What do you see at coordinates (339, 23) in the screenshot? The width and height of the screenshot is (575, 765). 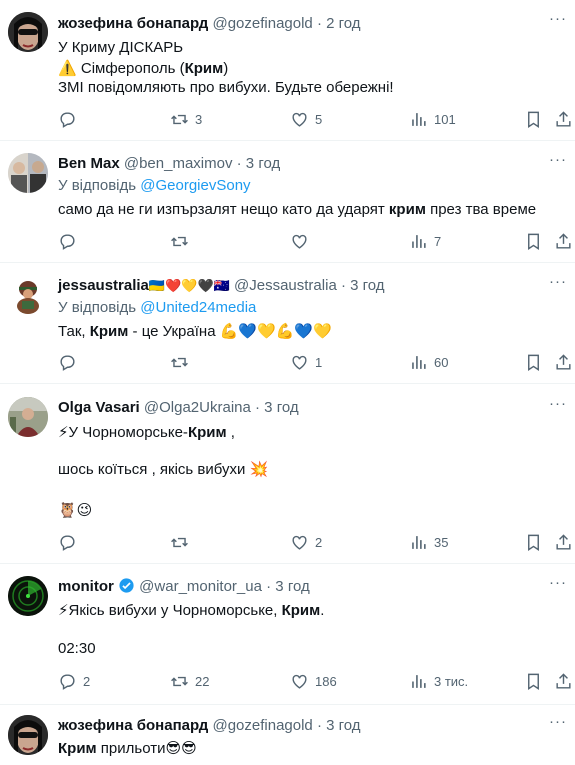 I see `timestamp: · 2 год` at bounding box center [339, 23].